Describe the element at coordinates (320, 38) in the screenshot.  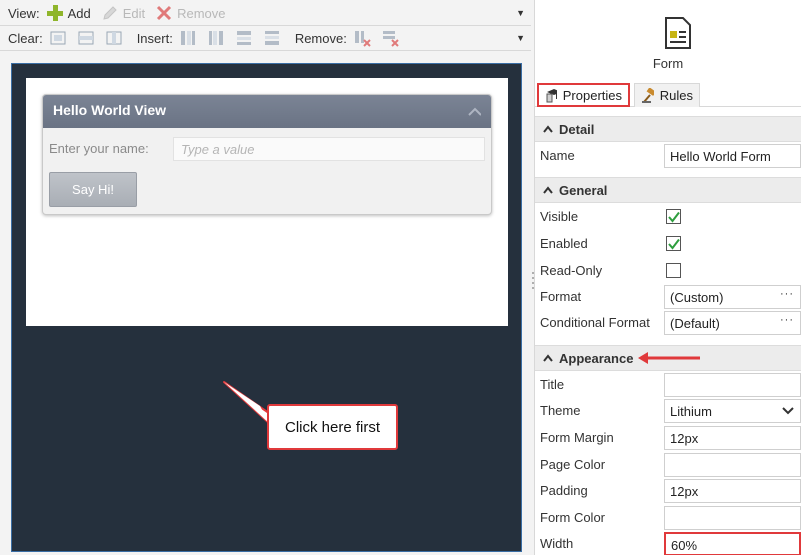
I see `remove-layout-label: Remove:` at that location.